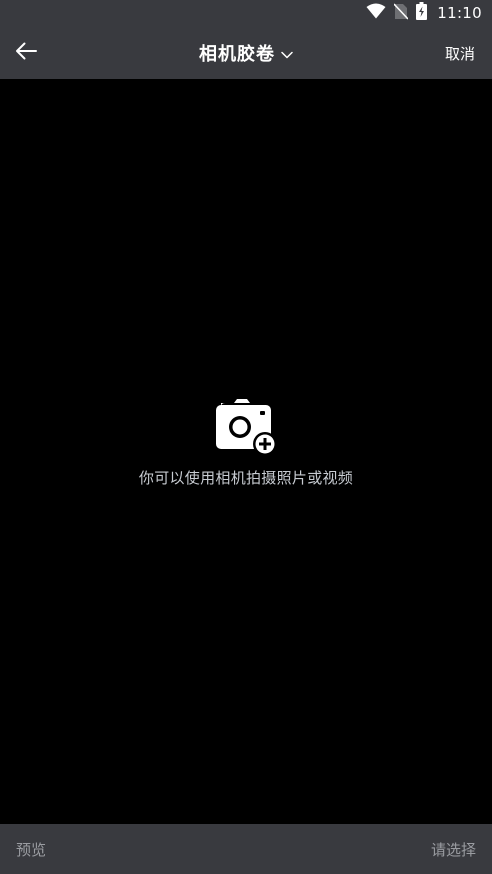  Describe the element at coordinates (31, 849) in the screenshot. I see `preview-button: 预览` at that location.